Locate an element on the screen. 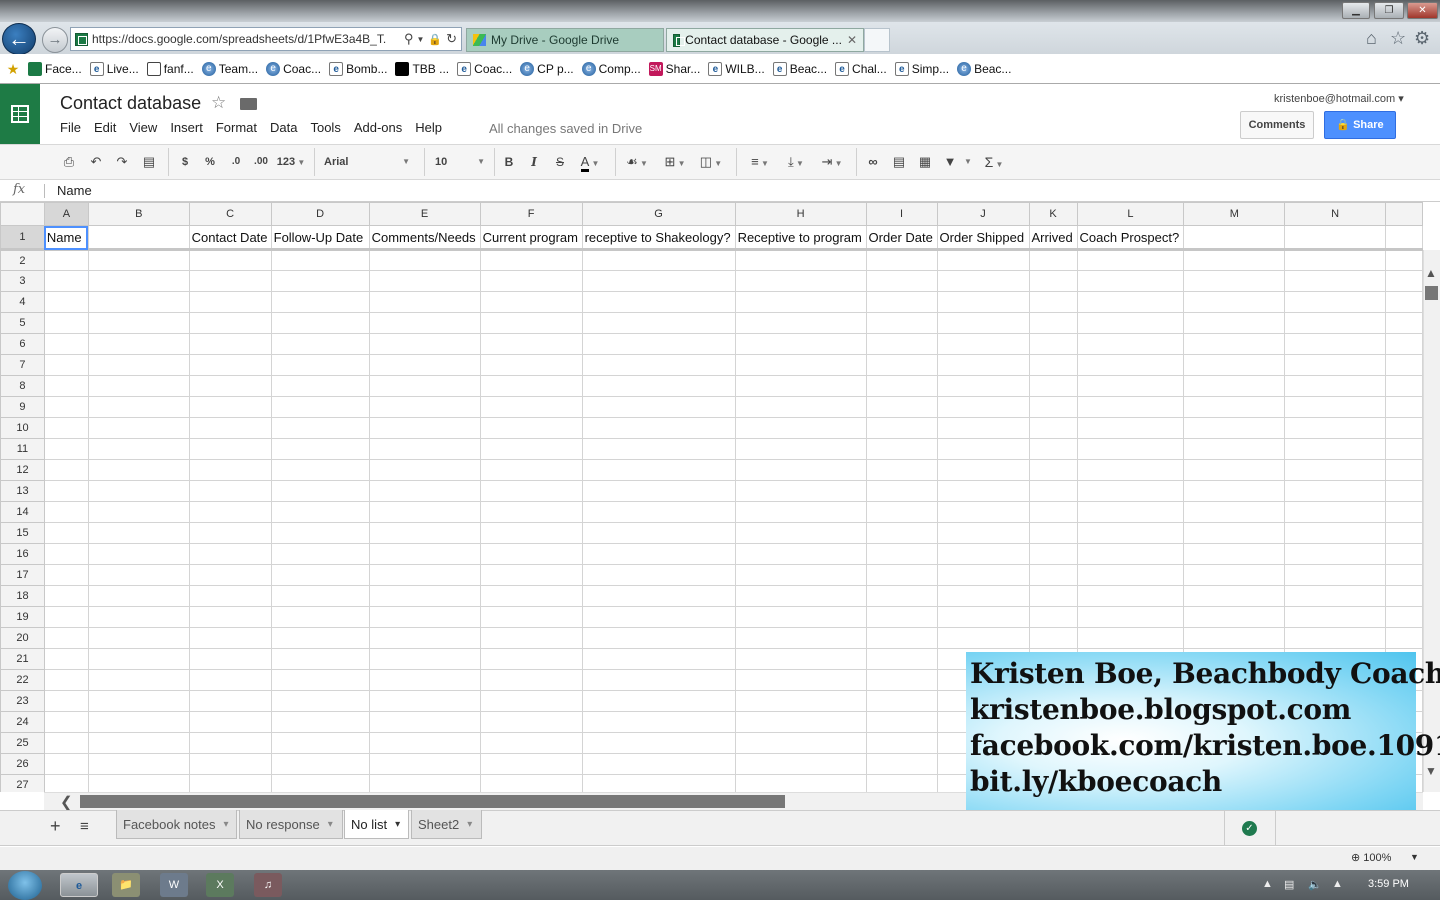  column-header: A is located at coordinates (66, 214).